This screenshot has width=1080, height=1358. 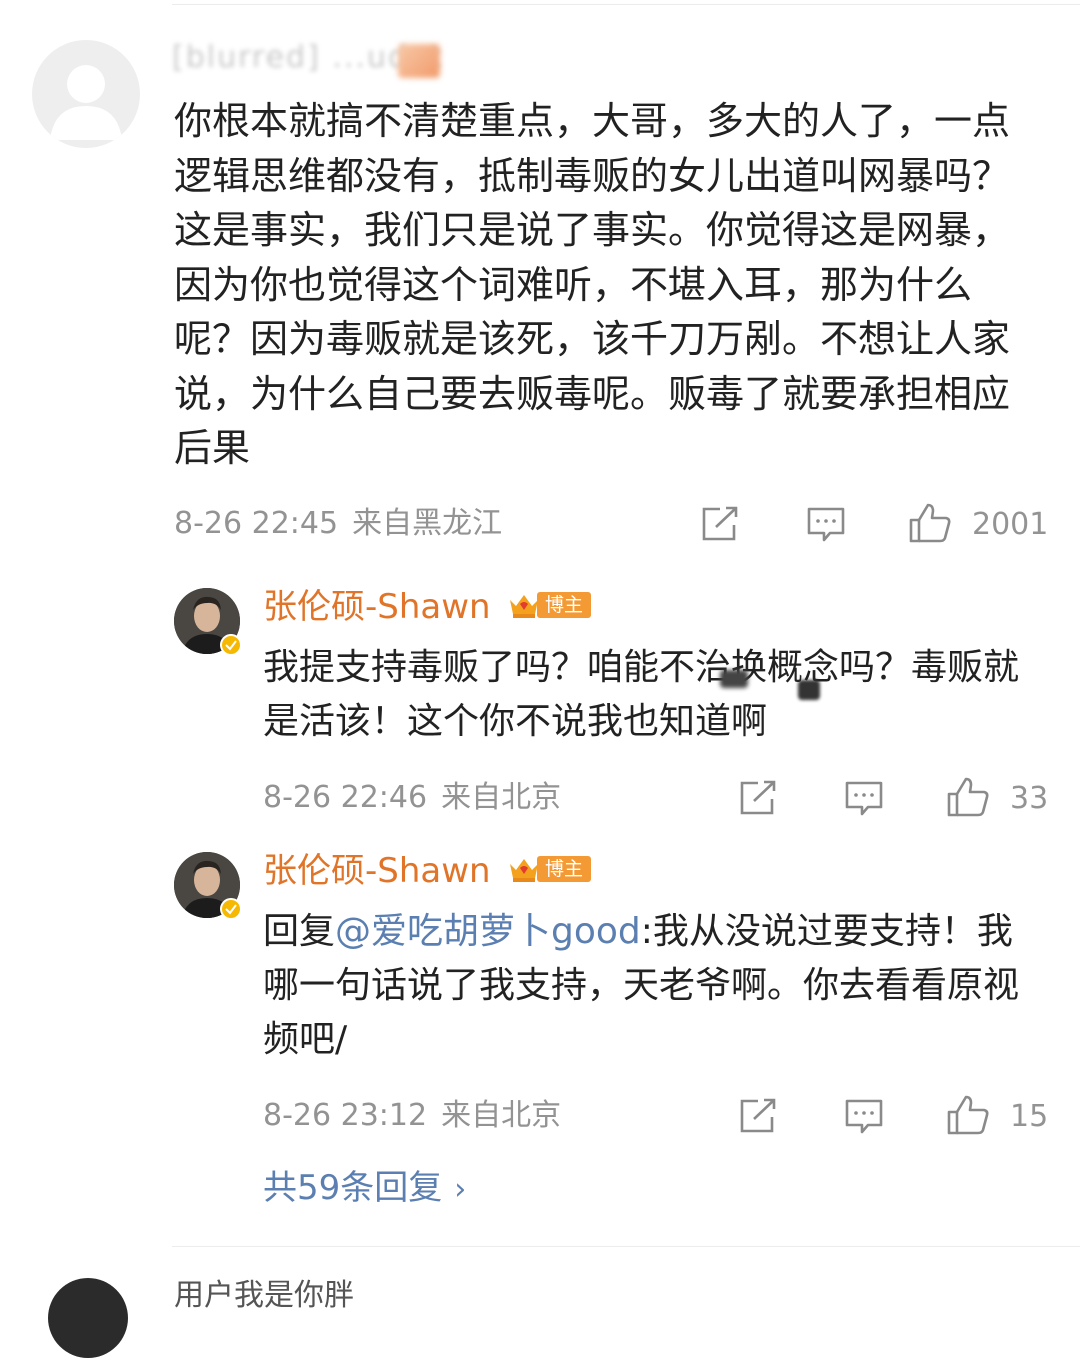 I want to click on comment-meta: 8-26 22:45 来自黑龙江, so click(x=338, y=524).